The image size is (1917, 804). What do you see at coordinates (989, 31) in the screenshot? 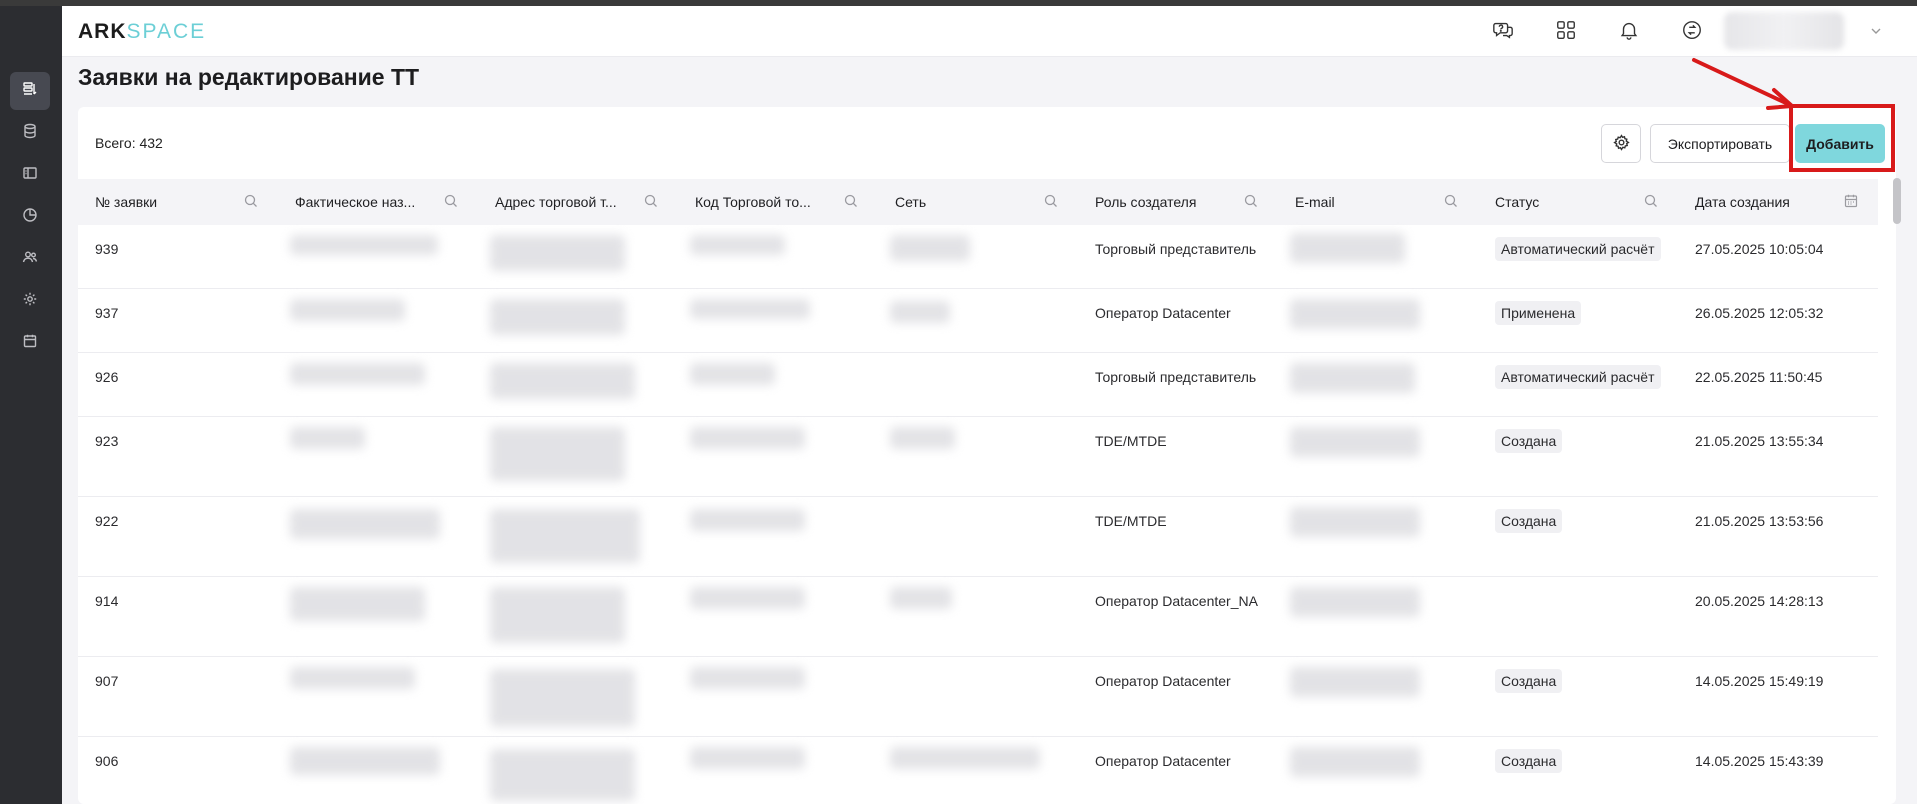
I see `top-header: ARKSPACE` at bounding box center [989, 31].